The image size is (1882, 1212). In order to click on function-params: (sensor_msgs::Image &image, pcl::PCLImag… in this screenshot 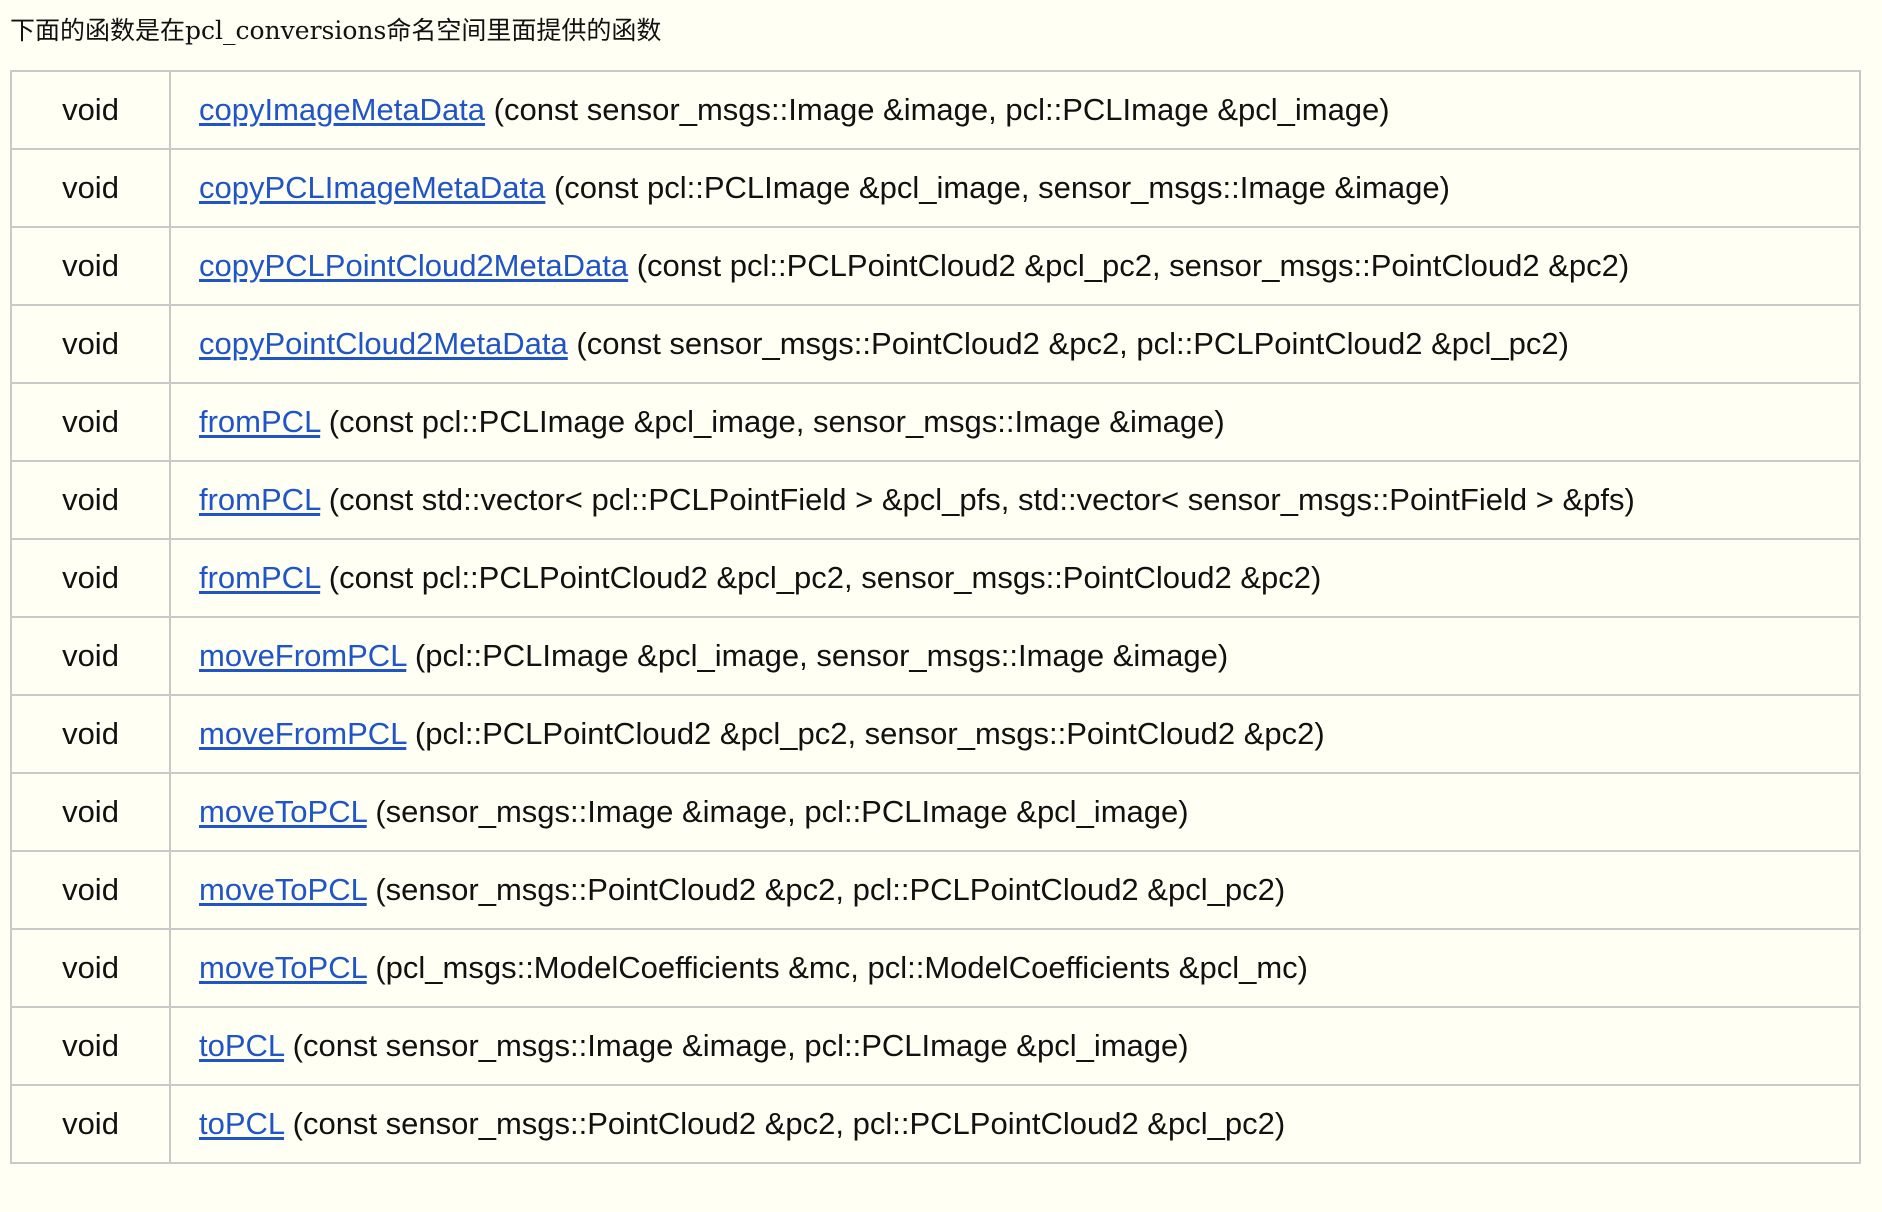, I will do `click(782, 811)`.